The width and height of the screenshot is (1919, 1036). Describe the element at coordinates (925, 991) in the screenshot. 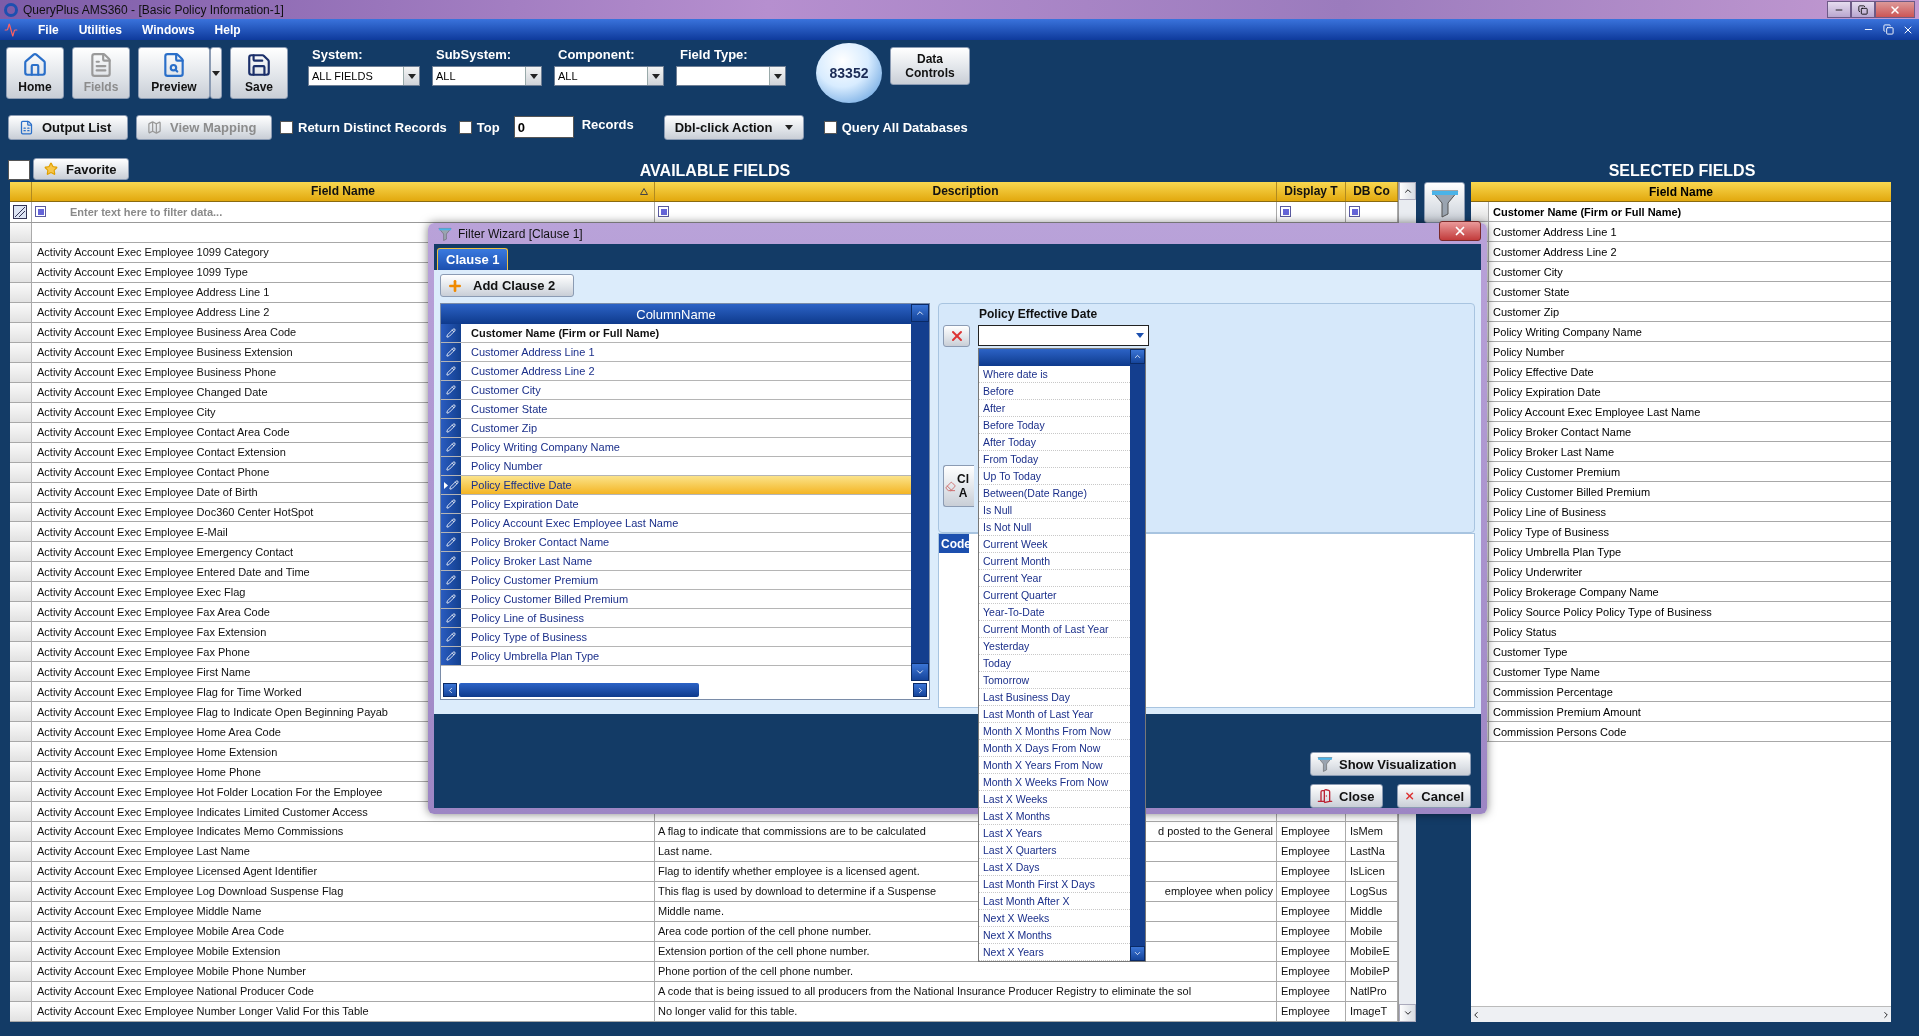

I see `description-text: A code that is being issued to all producers from the National Insurance Producer Registry to eliminate the sol` at that location.